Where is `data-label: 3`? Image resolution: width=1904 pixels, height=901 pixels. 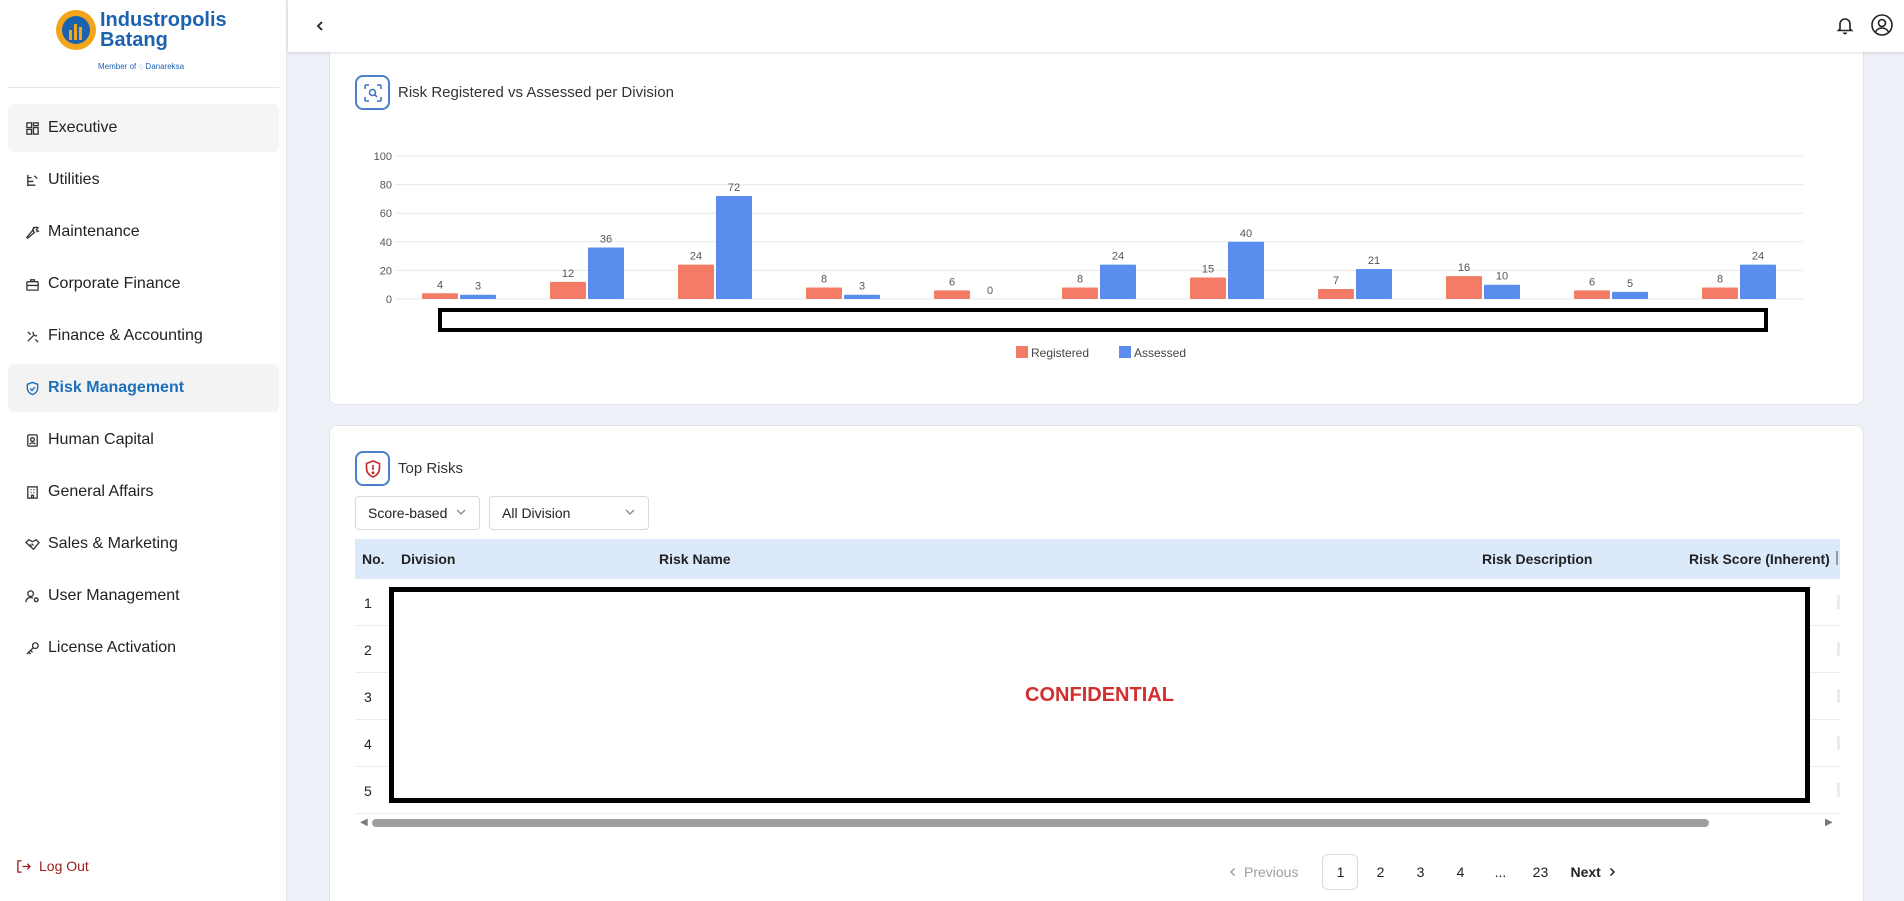 data-label: 3 is located at coordinates (862, 287).